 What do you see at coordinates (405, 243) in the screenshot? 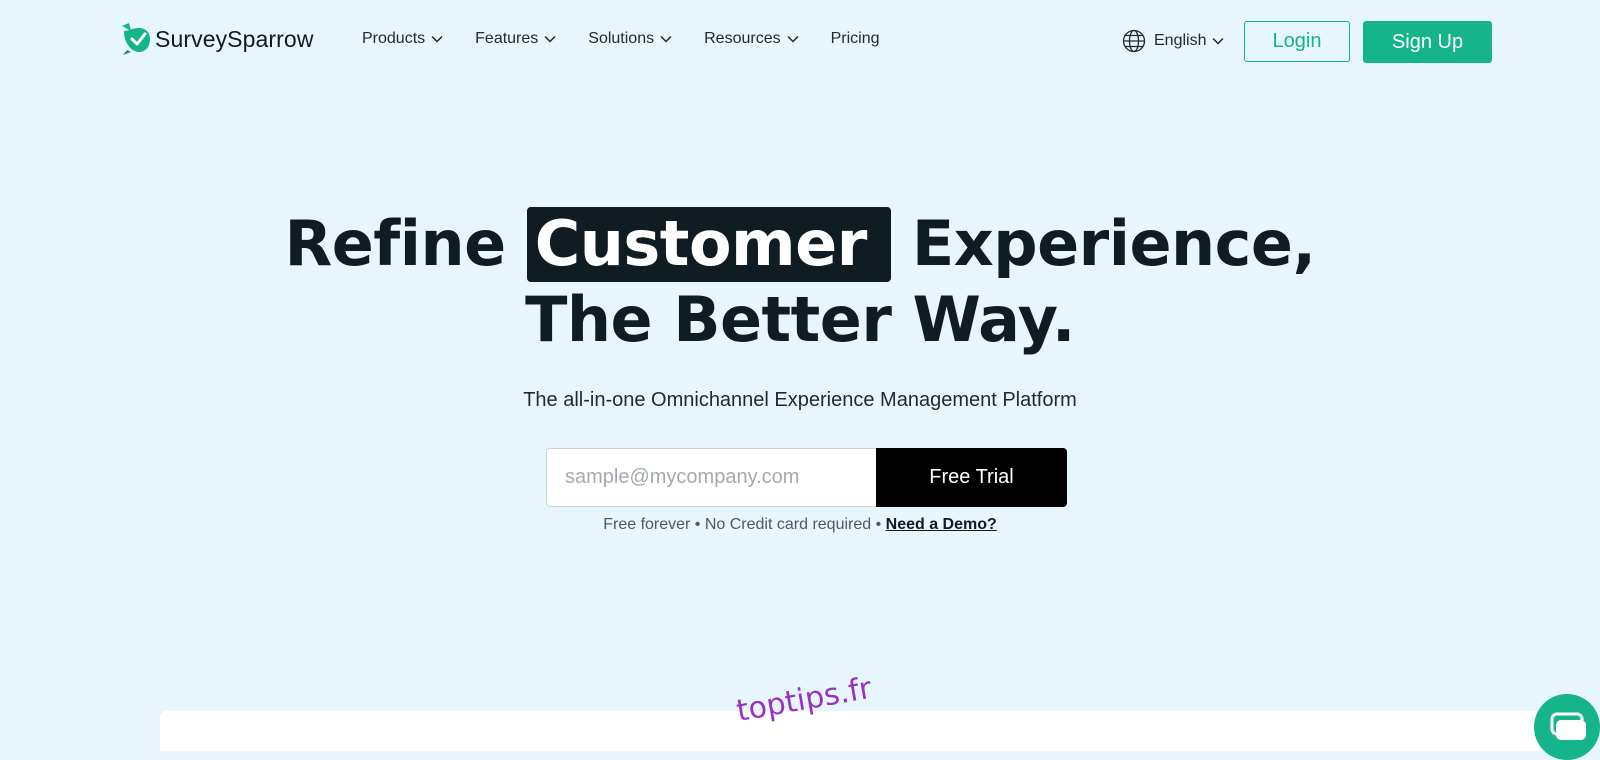
I see `hero-title-pre: Refine` at bounding box center [405, 243].